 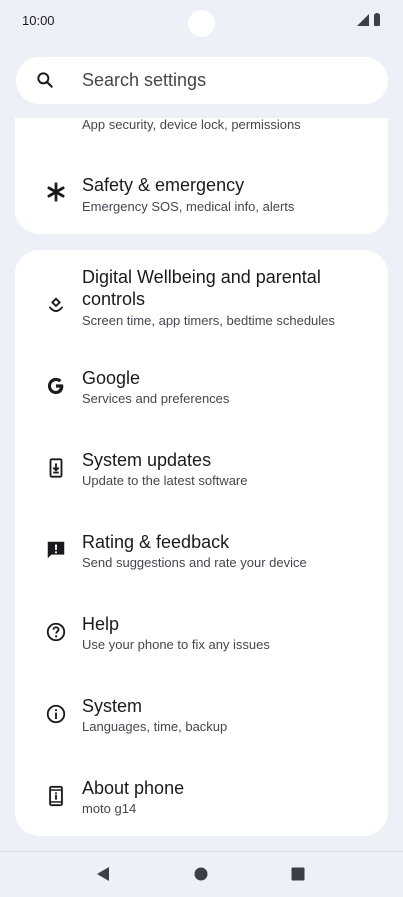 I want to click on status-bar: 10:00, so click(x=201, y=22).